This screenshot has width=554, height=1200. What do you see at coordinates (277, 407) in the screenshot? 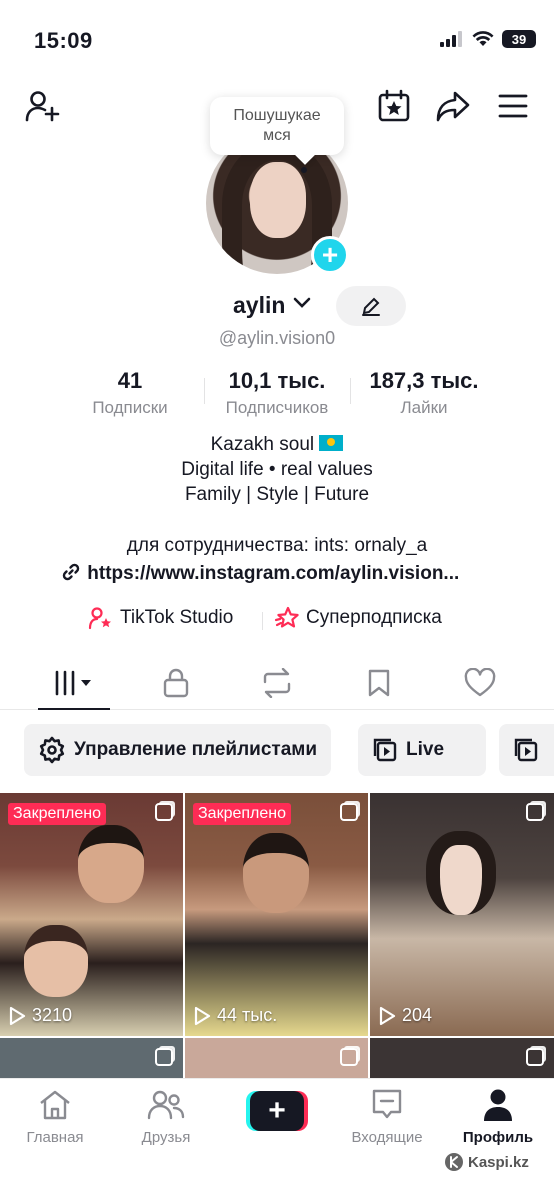
I see `stat-followers-label: Подписчиков` at bounding box center [277, 407].